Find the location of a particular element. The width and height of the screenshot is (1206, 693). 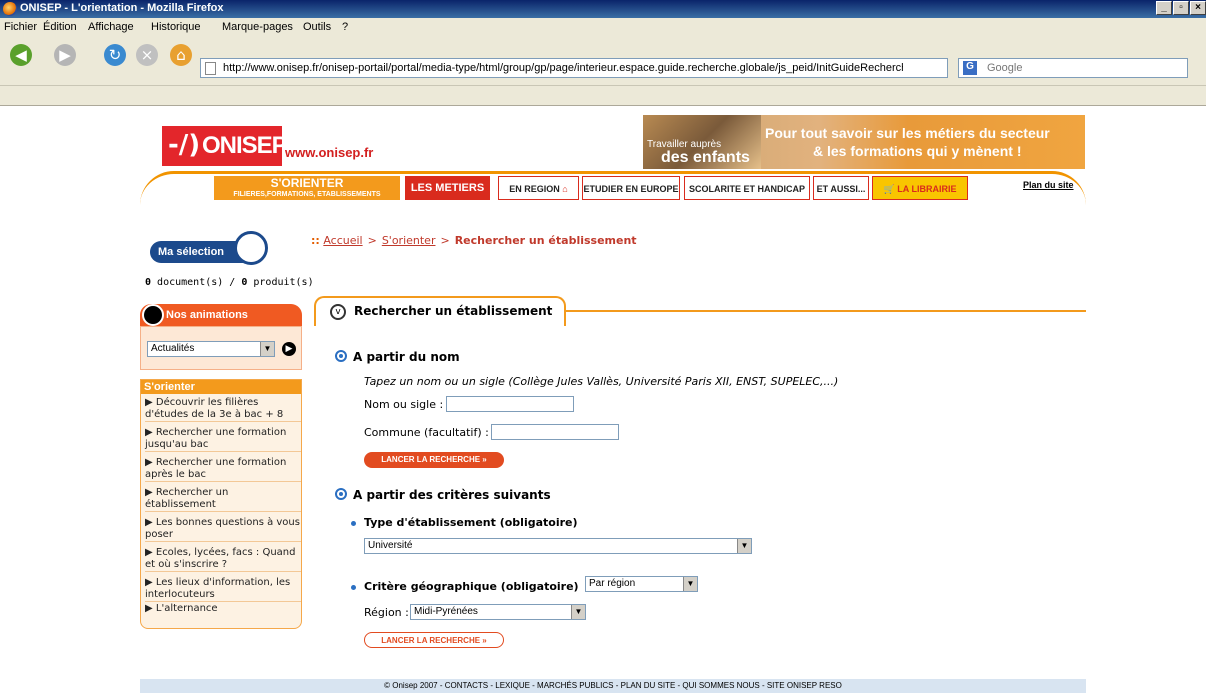

google-icon: G is located at coordinates (970, 68).